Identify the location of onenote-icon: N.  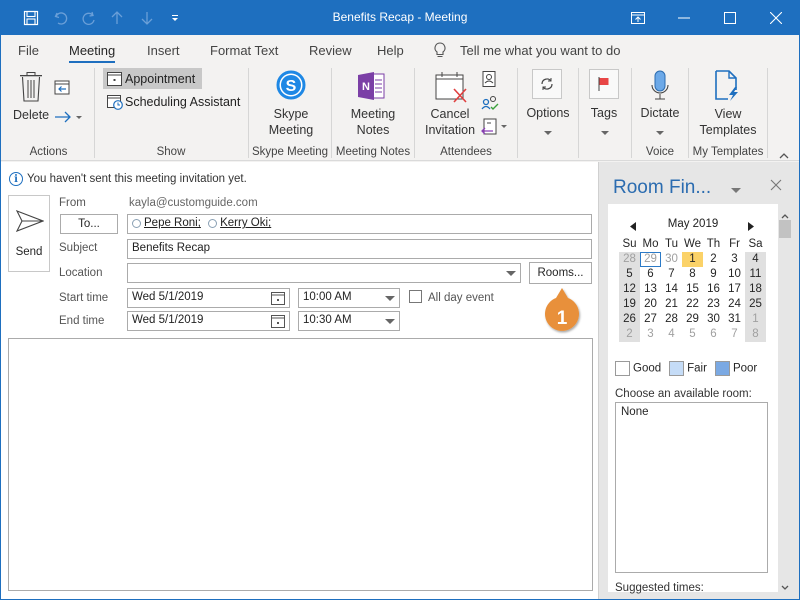
(372, 87).